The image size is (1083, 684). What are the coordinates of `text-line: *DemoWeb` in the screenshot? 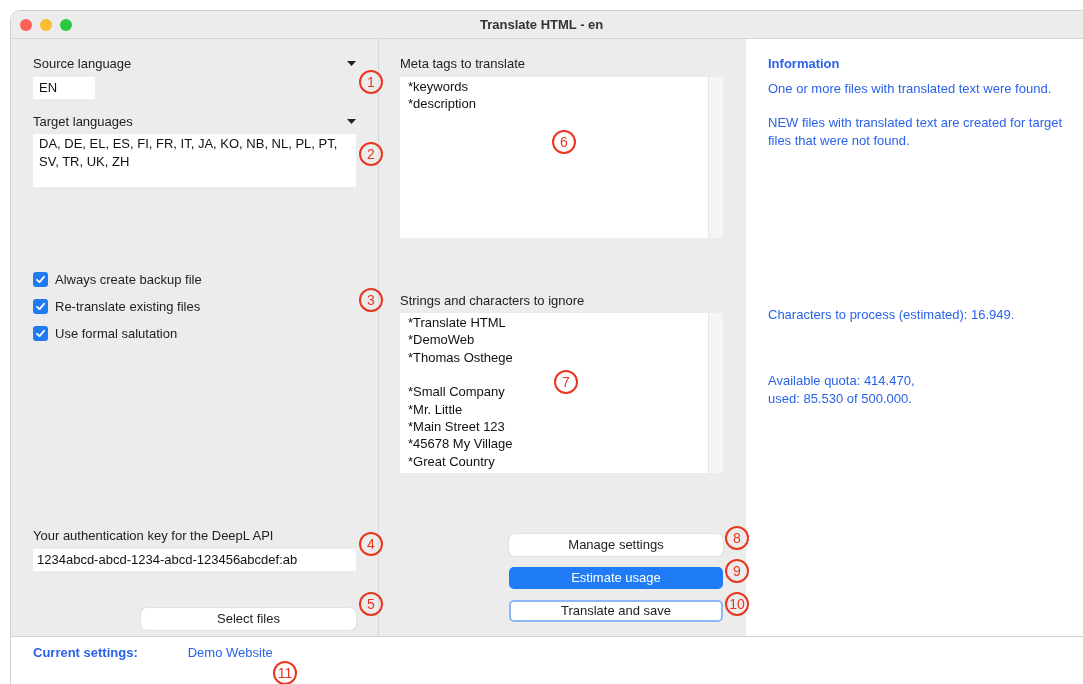 It's located at (442, 340).